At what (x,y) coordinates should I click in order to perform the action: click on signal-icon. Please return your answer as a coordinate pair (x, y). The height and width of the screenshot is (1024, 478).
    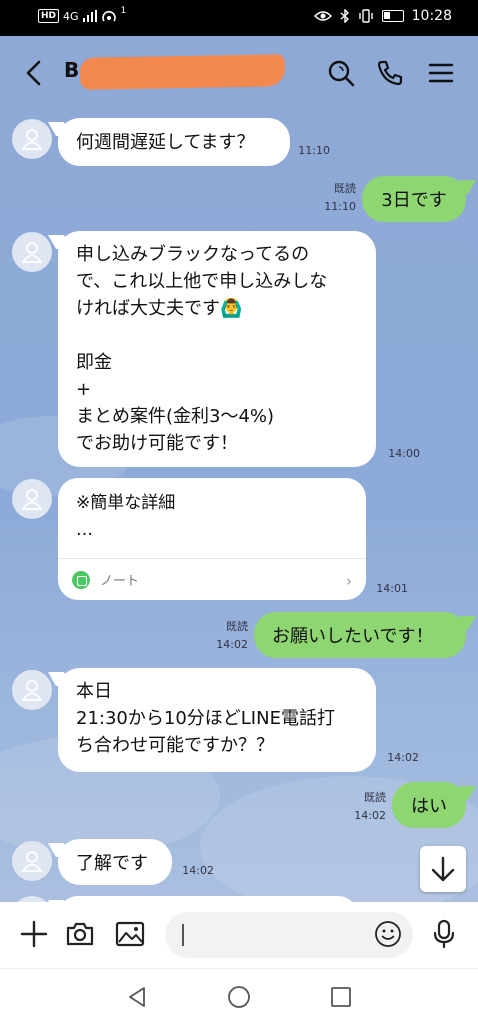
    Looking at the image, I should click on (89, 16).